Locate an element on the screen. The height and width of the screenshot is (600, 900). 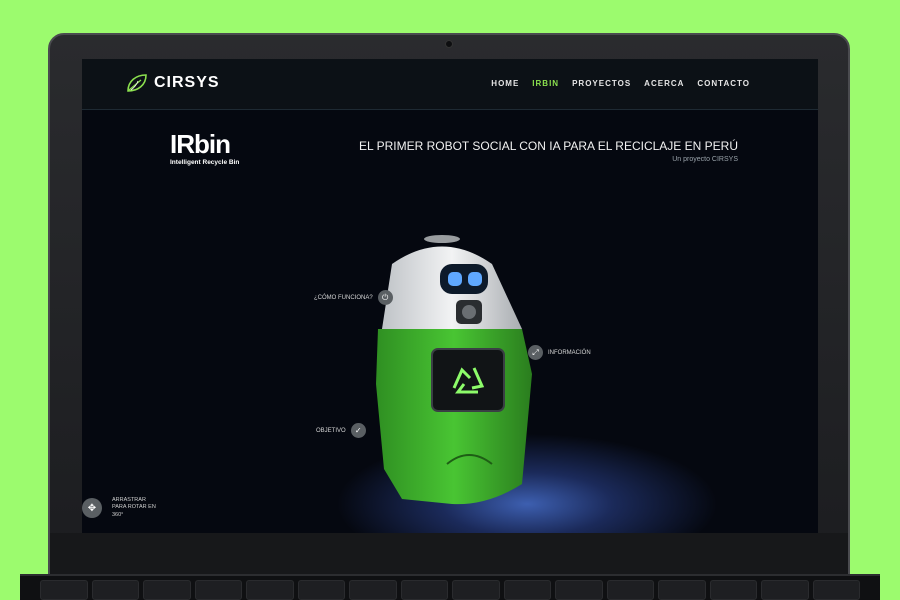
webcam is located at coordinates (449, 44).